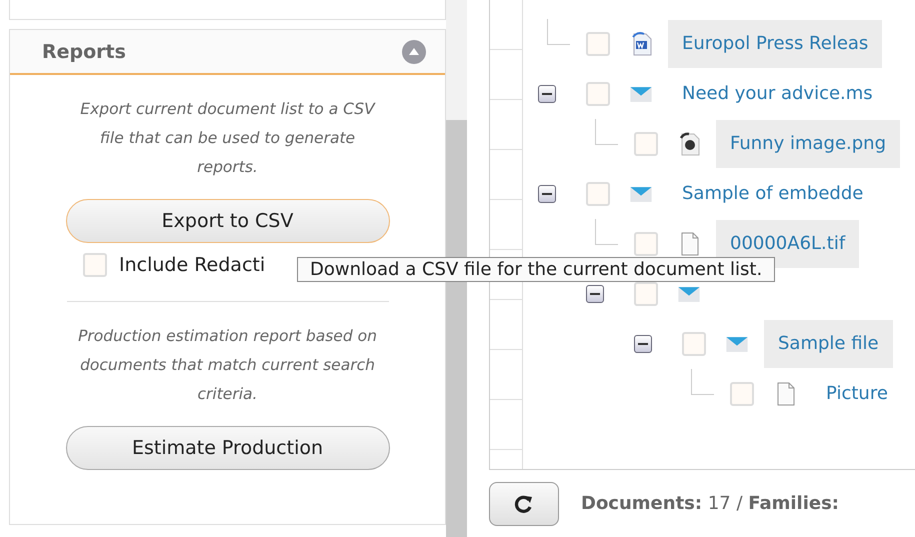 Image resolution: width=915 pixels, height=537 pixels. I want to click on document-link: Europol Press Releas, so click(775, 44).